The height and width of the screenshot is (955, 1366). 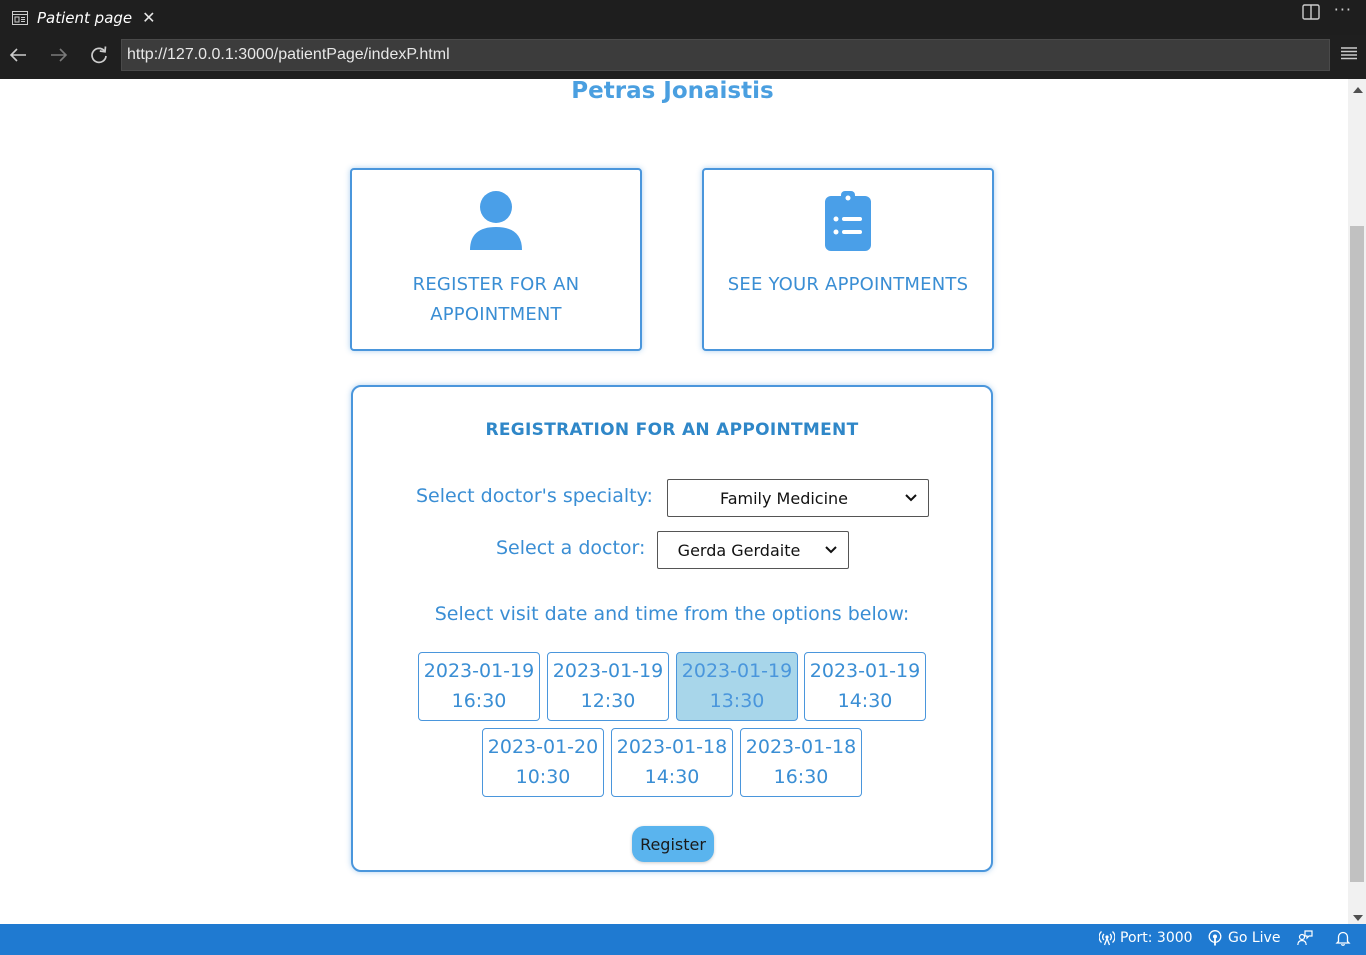 What do you see at coordinates (673, 844) in the screenshot?
I see `register-button: Register` at bounding box center [673, 844].